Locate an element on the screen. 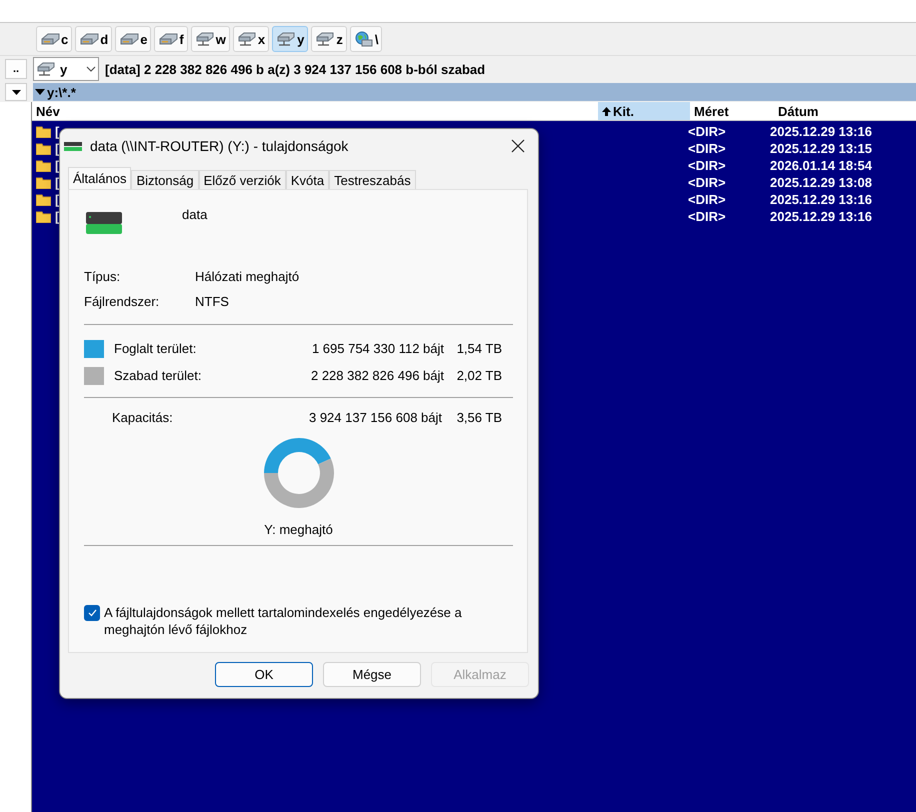  capacity-size: 3,56 TB is located at coordinates (479, 417).